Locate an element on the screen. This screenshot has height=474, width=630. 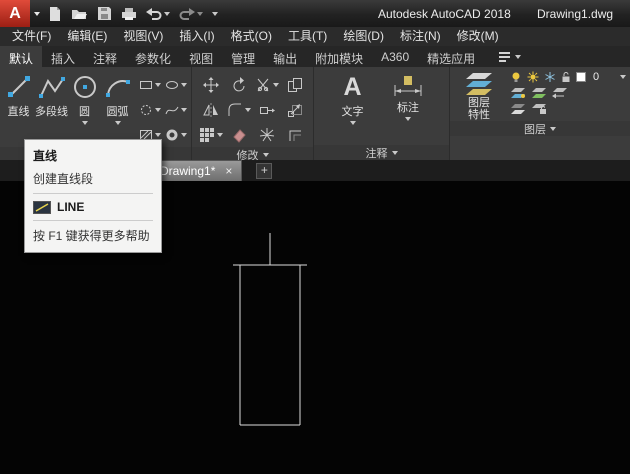
circle-dropdown-caret-icon is located at coordinates (84, 123).